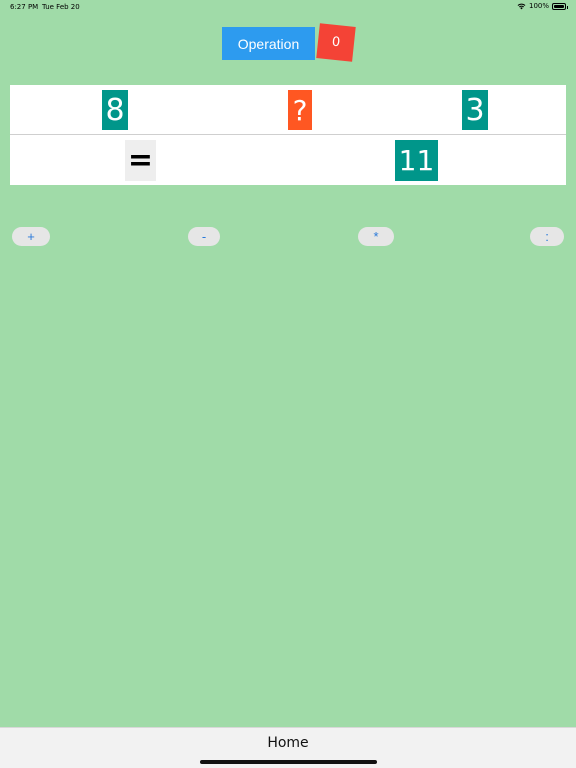  What do you see at coordinates (268, 43) in the screenshot?
I see `operation-button: Operation` at bounding box center [268, 43].